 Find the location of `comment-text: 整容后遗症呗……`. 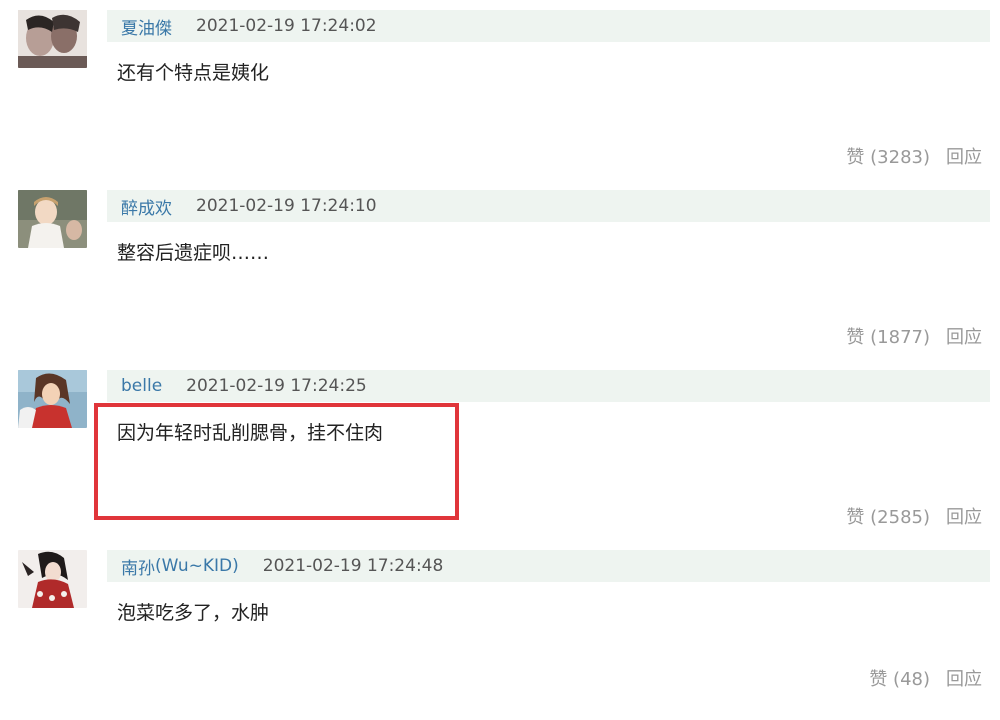

comment-text: 整容后遗症呗…… is located at coordinates (193, 253).